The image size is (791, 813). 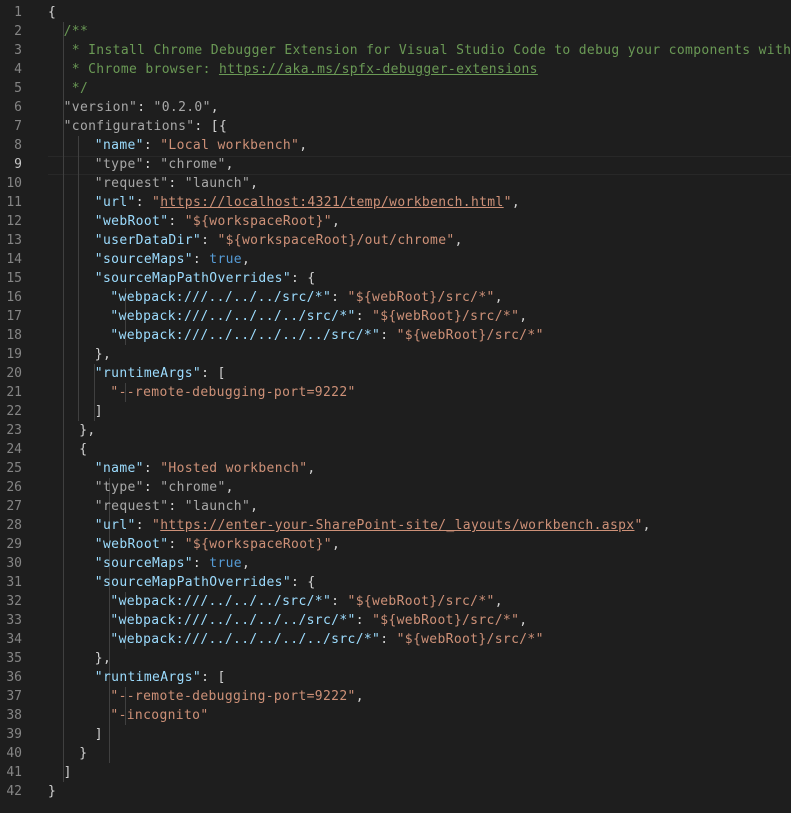 I want to click on code-token: "sourceMapPathOverrides", so click(x=193, y=582).